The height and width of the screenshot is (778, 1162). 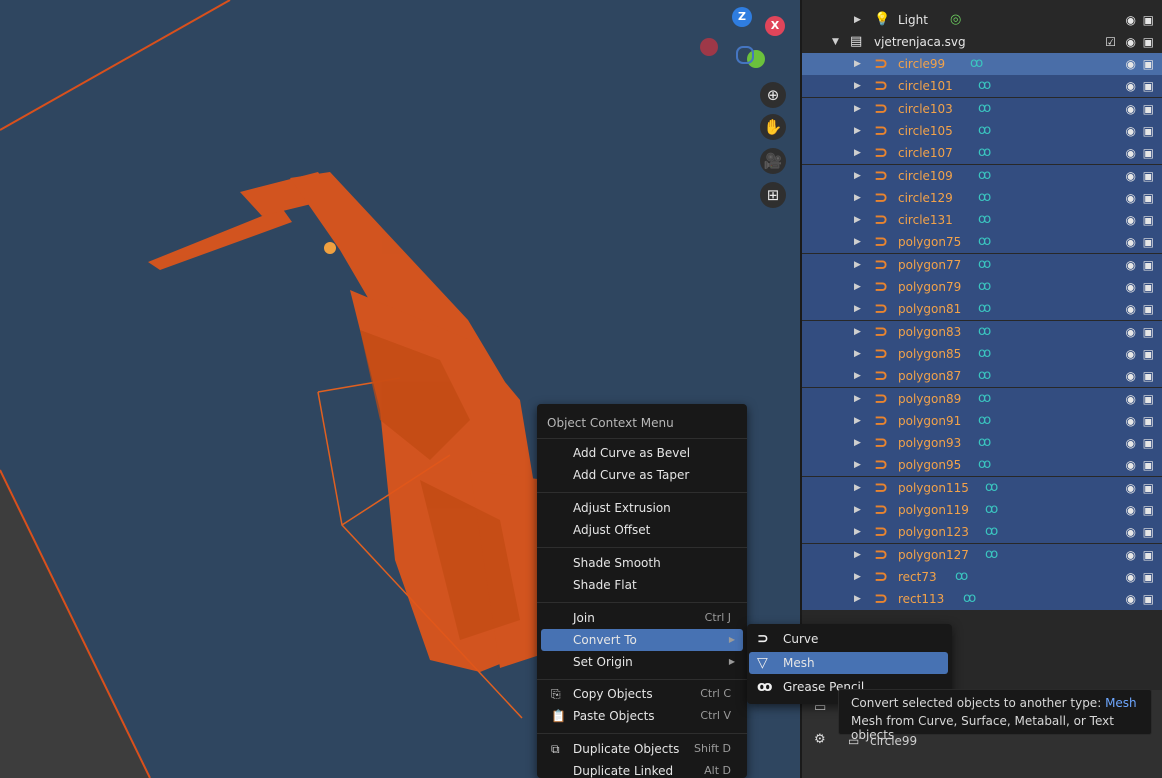 What do you see at coordinates (835, 42) in the screenshot?
I see `collapse-icon: ▼` at bounding box center [835, 42].